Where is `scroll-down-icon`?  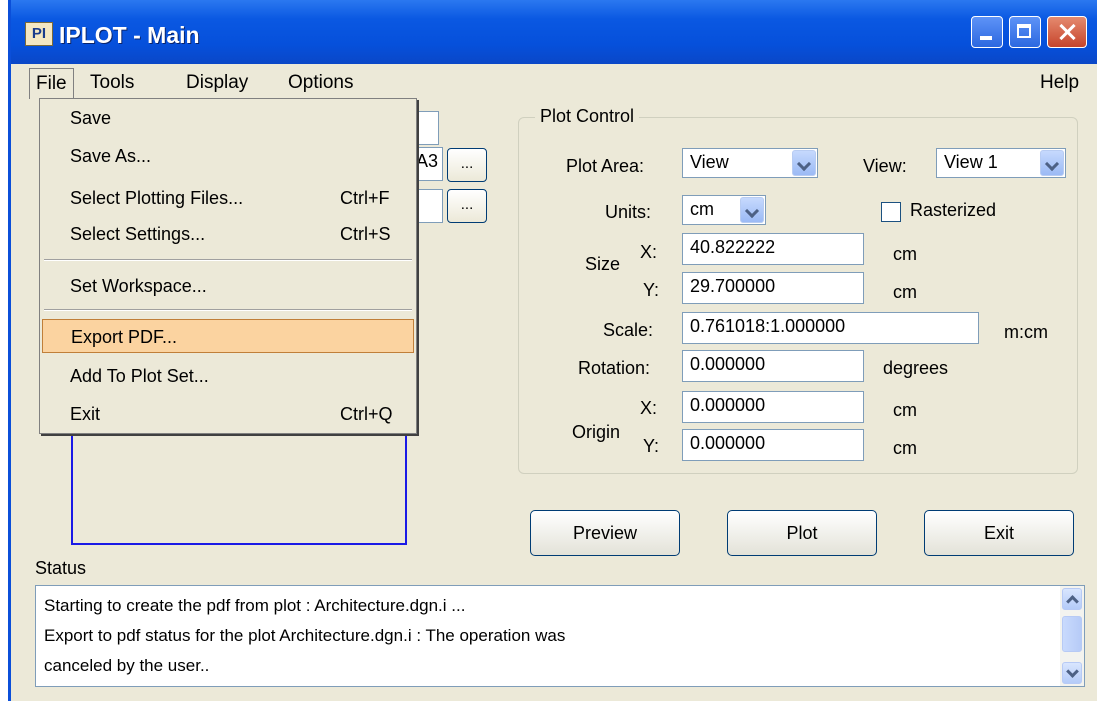
scroll-down-icon is located at coordinates (1072, 673).